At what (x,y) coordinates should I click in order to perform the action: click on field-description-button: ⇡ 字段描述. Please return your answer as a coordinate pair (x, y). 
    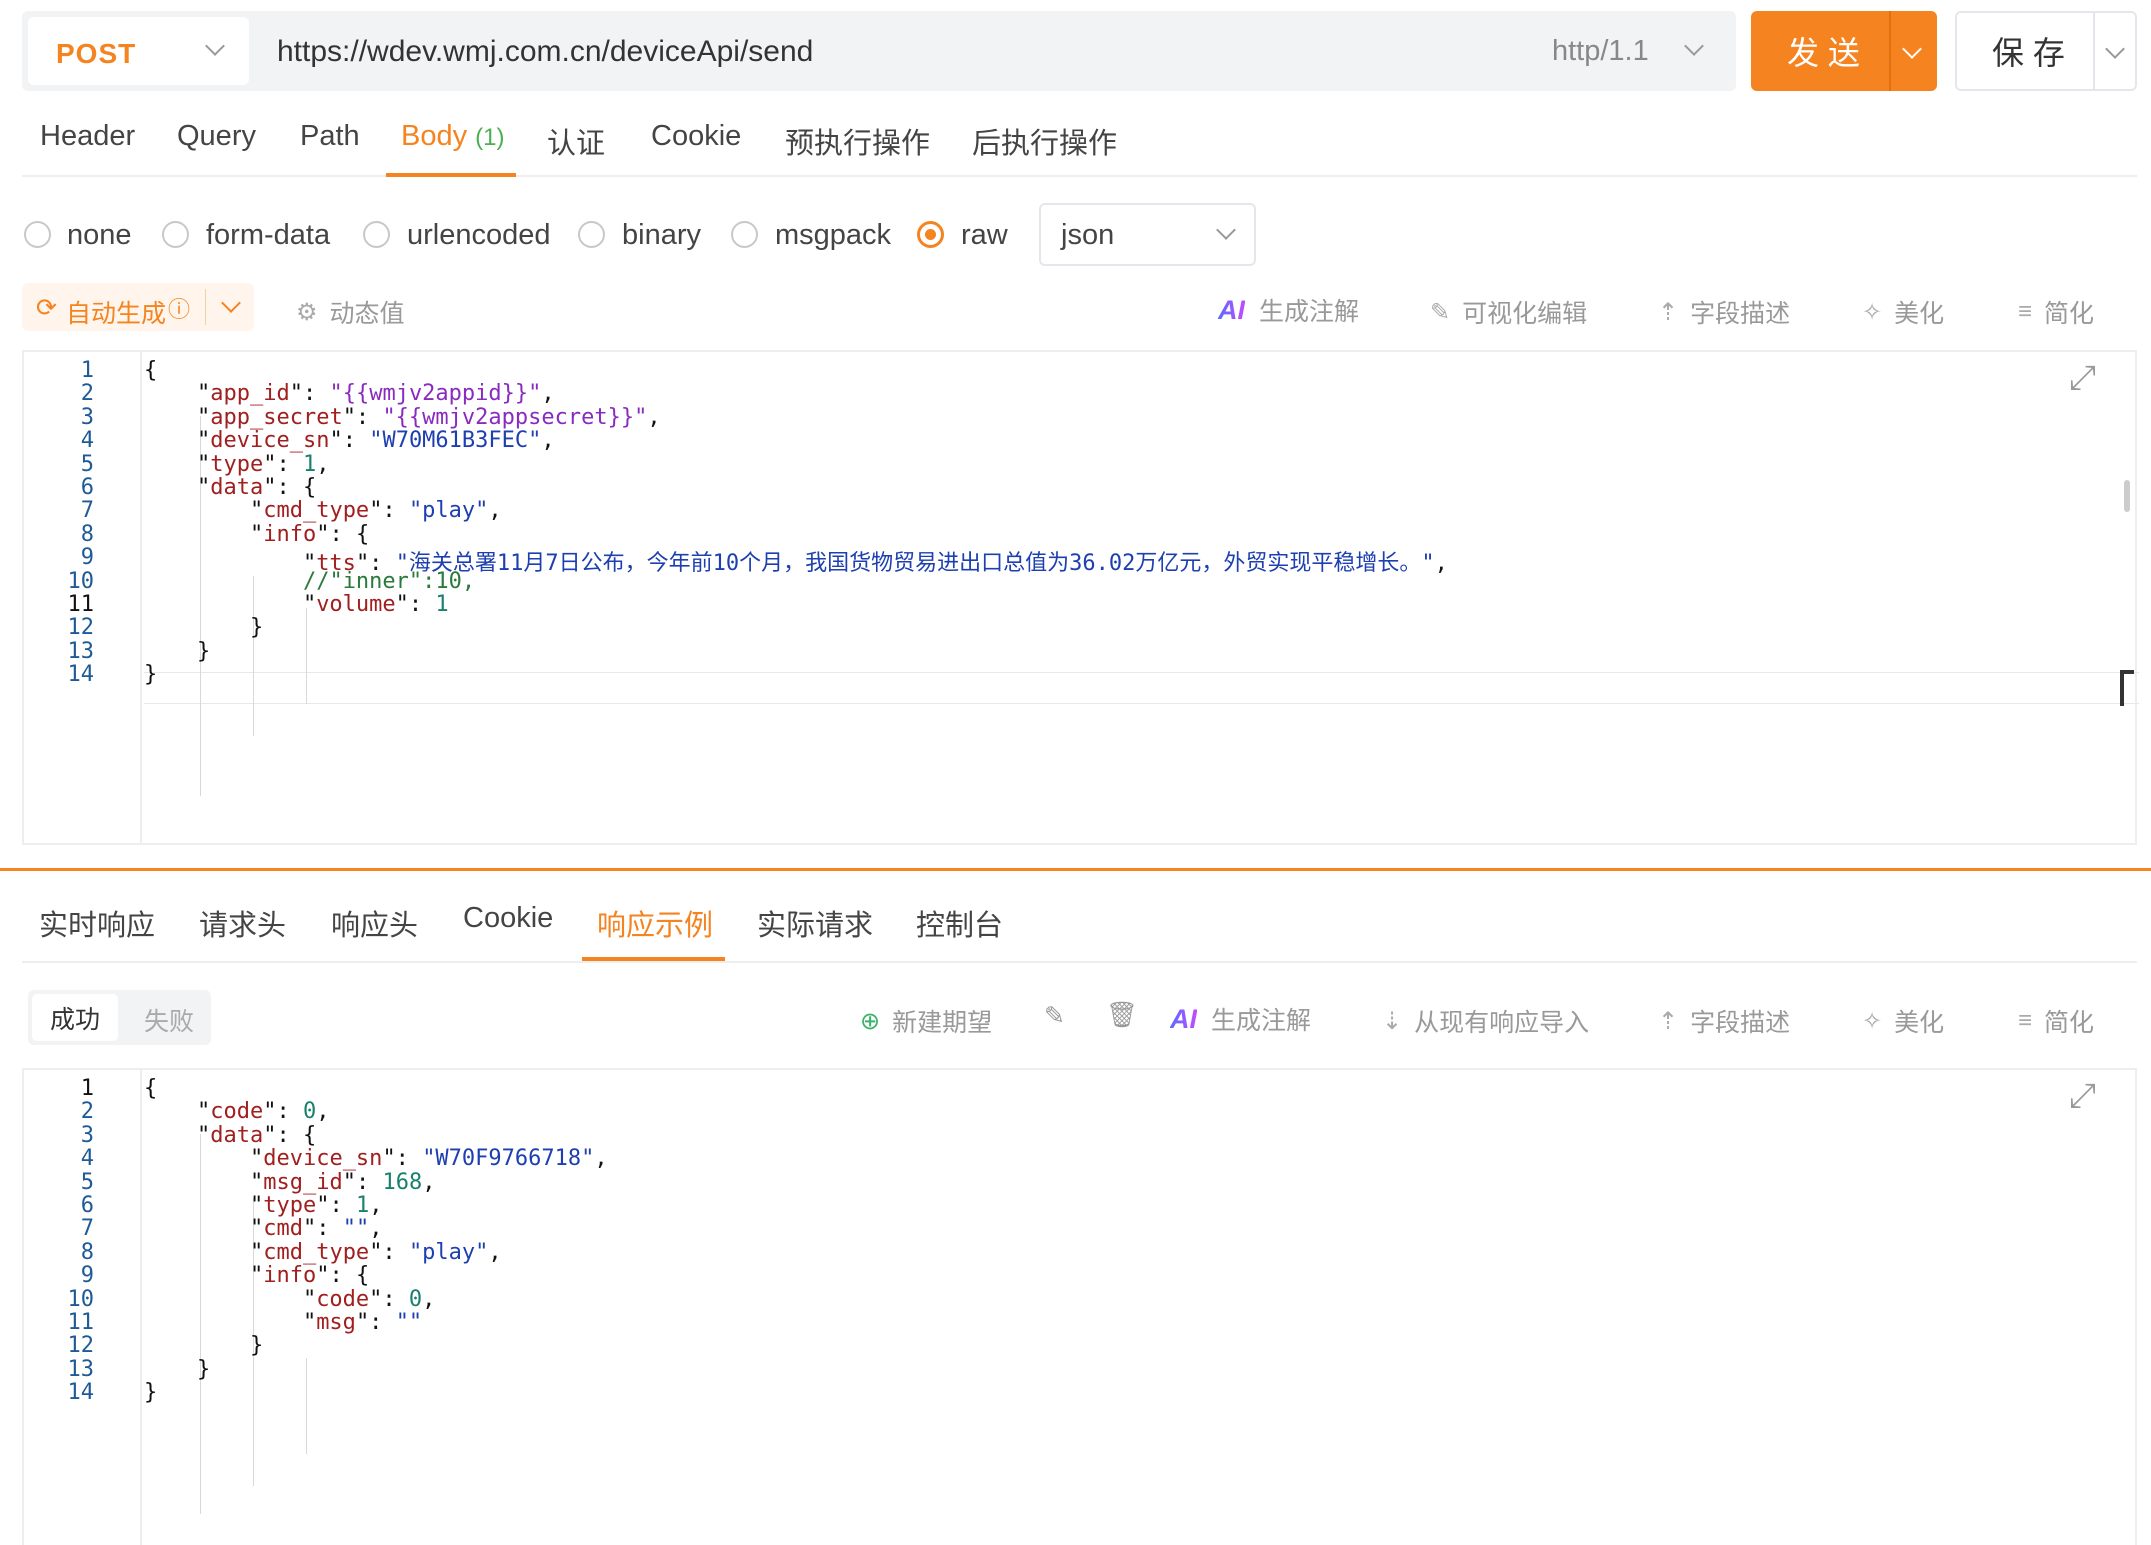
    Looking at the image, I should click on (1724, 312).